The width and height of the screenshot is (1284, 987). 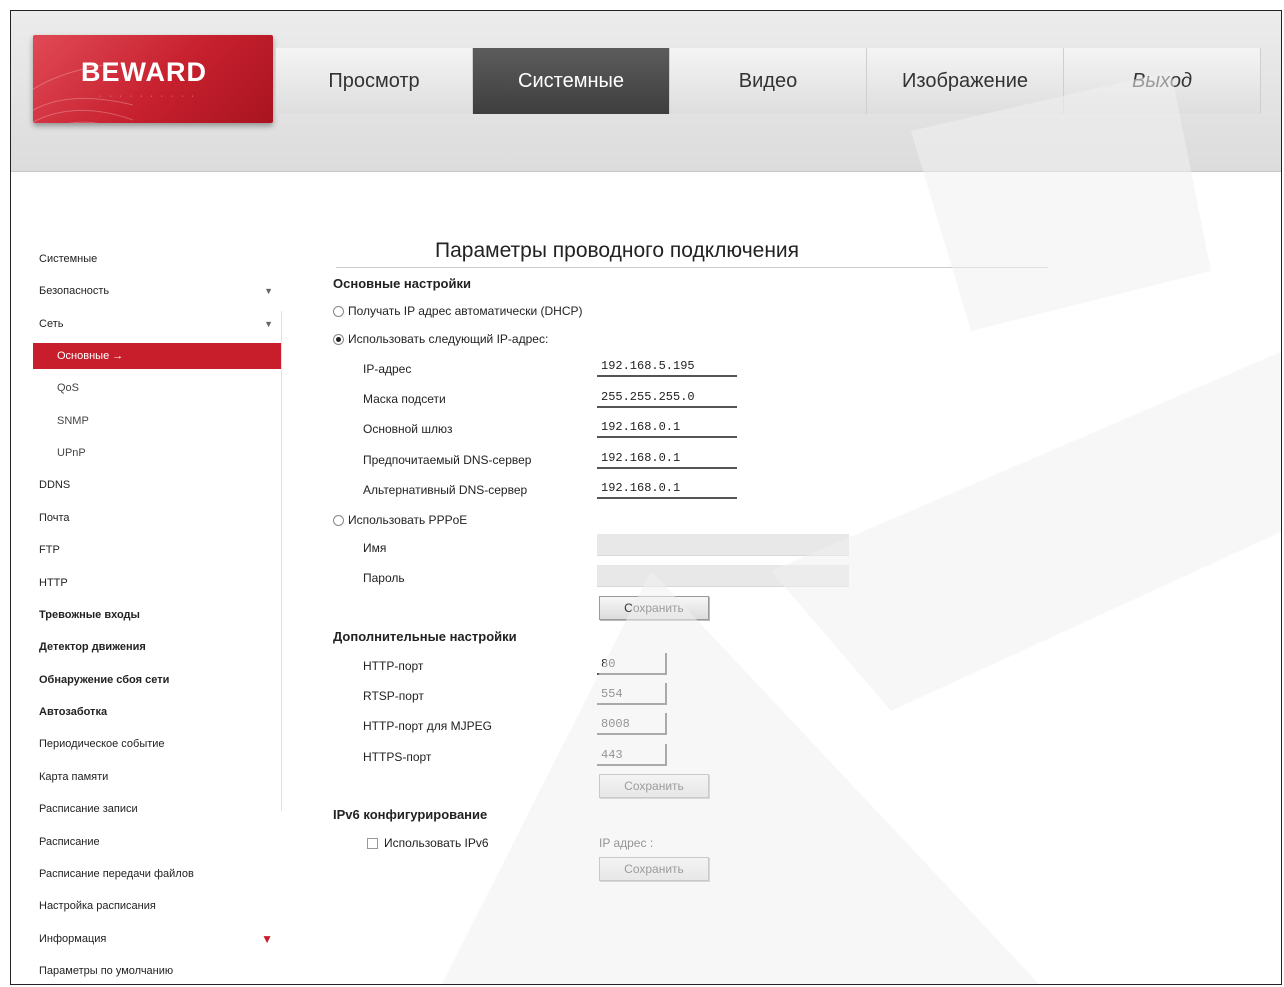 I want to click on dhcp-label: Получать IP адрес автоматически (DHCP), so click(x=465, y=311).